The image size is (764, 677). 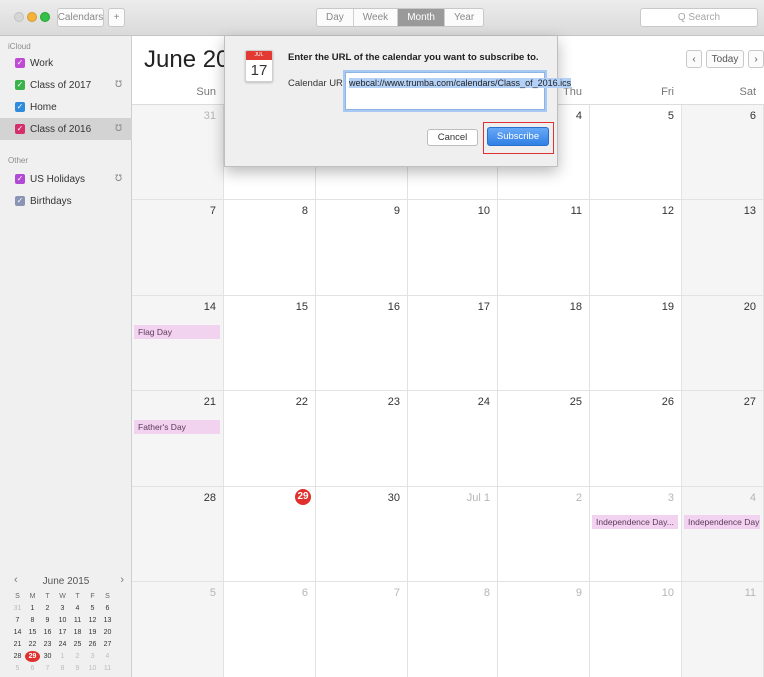 I want to click on day-cell: 15, so click(x=270, y=343).